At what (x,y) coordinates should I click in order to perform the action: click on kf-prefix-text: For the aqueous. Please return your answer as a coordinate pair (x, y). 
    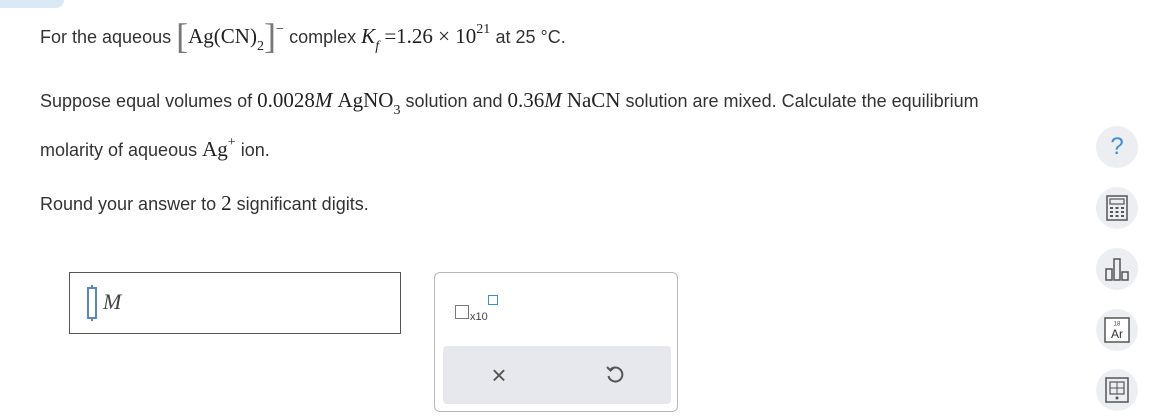
    Looking at the image, I should click on (106, 37).